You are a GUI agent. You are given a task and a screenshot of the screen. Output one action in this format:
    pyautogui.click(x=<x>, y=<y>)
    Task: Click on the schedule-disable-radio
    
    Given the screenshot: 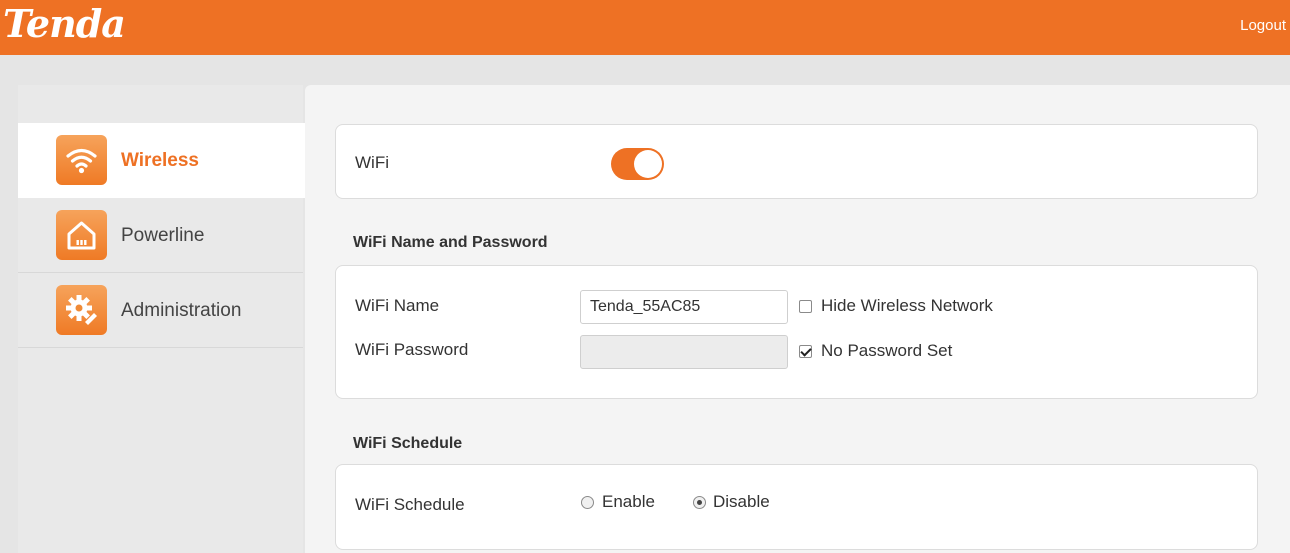 What is the action you would take?
    pyautogui.click(x=699, y=502)
    